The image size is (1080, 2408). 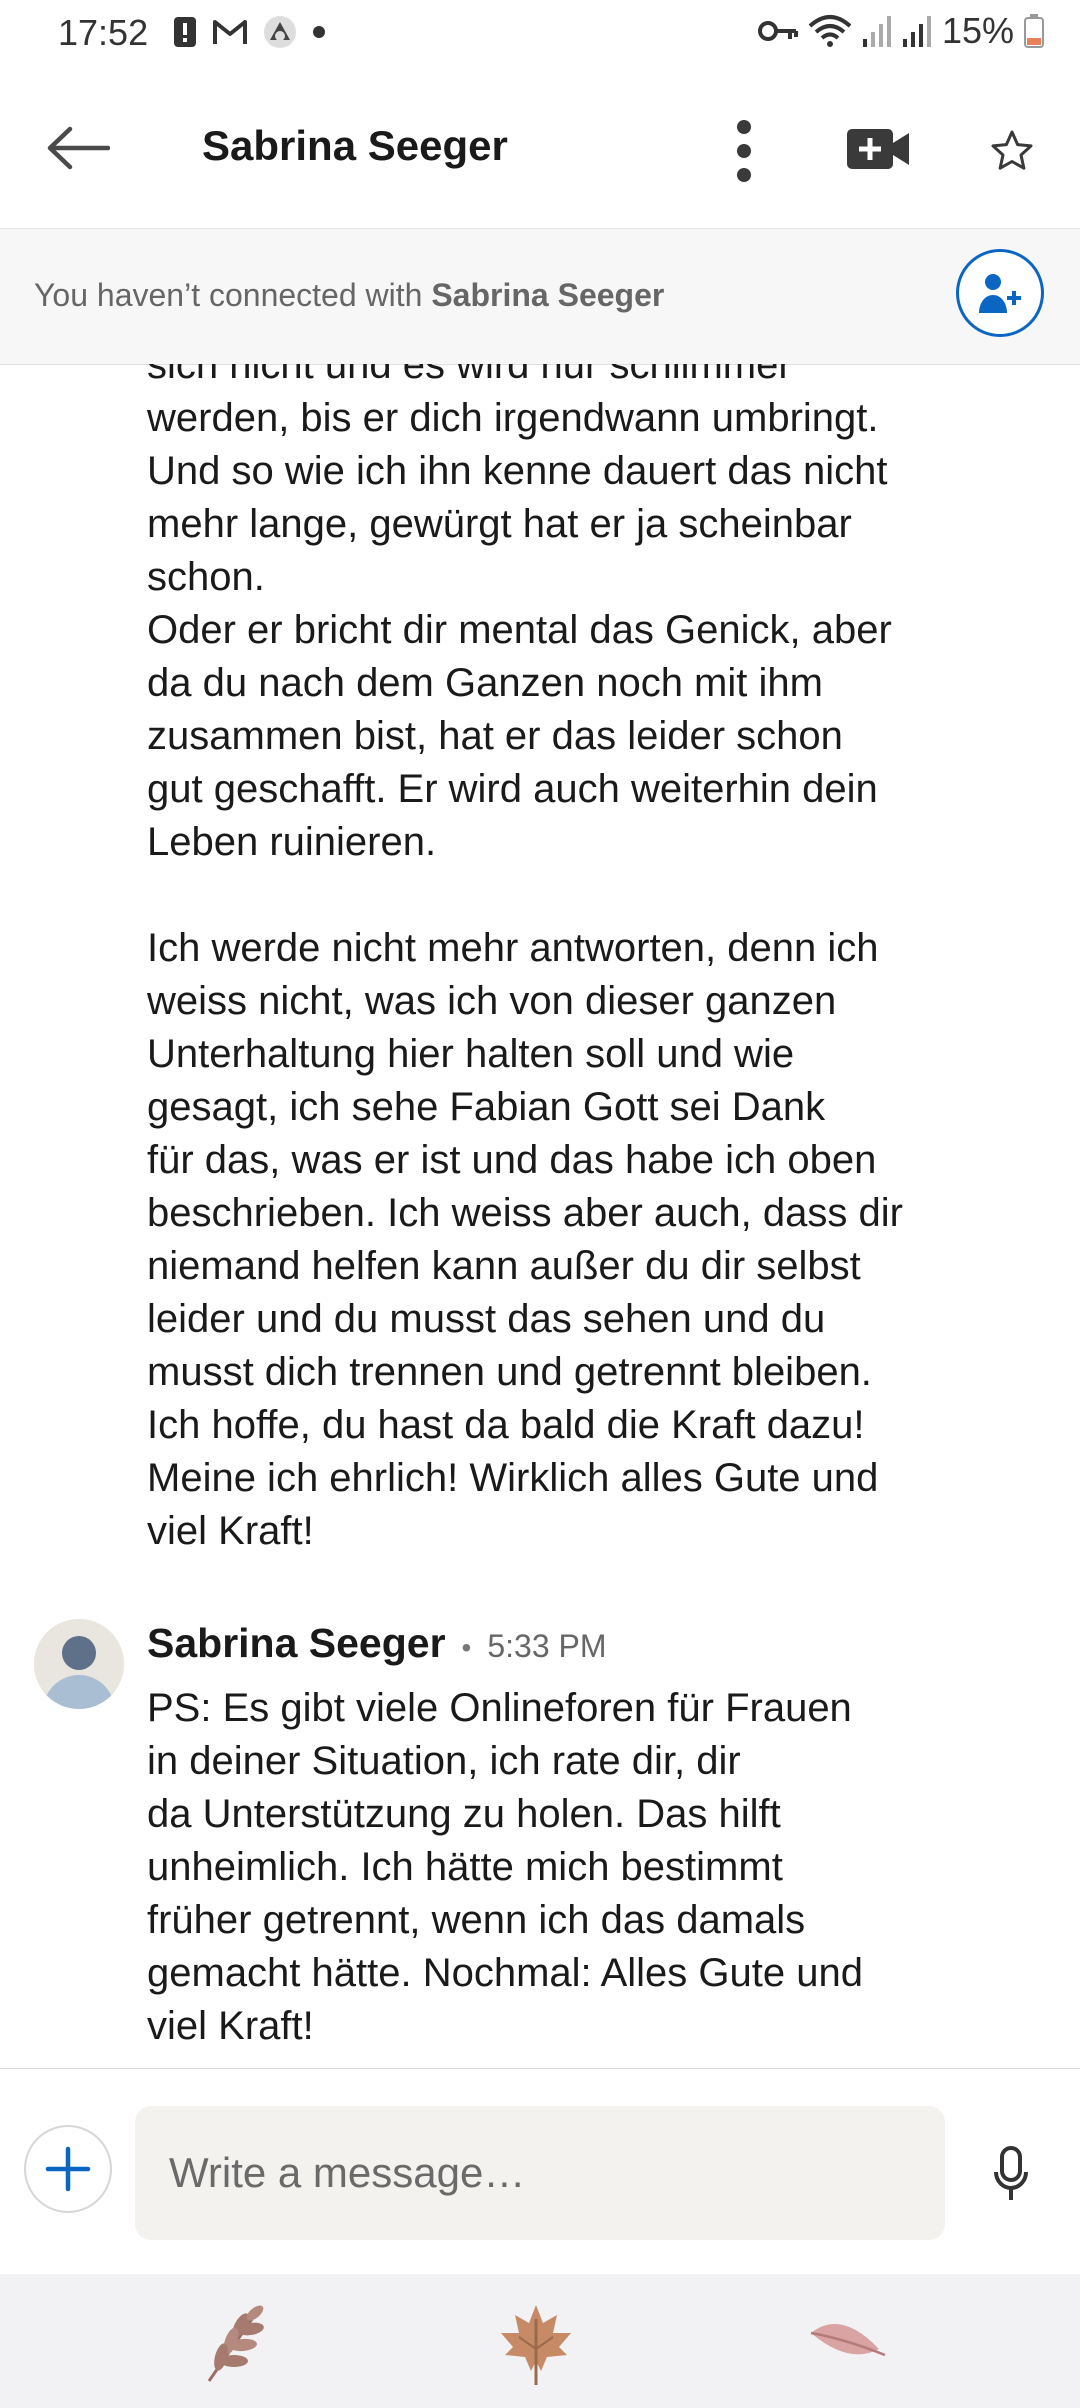 I want to click on maple-leaf-button, so click(x=536, y=2344).